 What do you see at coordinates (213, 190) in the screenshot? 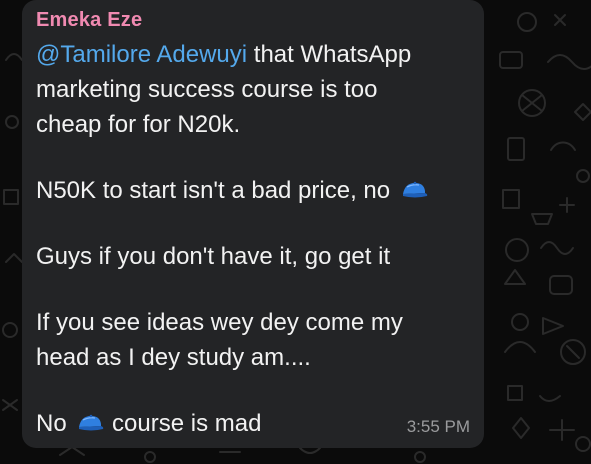
I see `message-text: N50K to start isn't a bad price, no` at bounding box center [213, 190].